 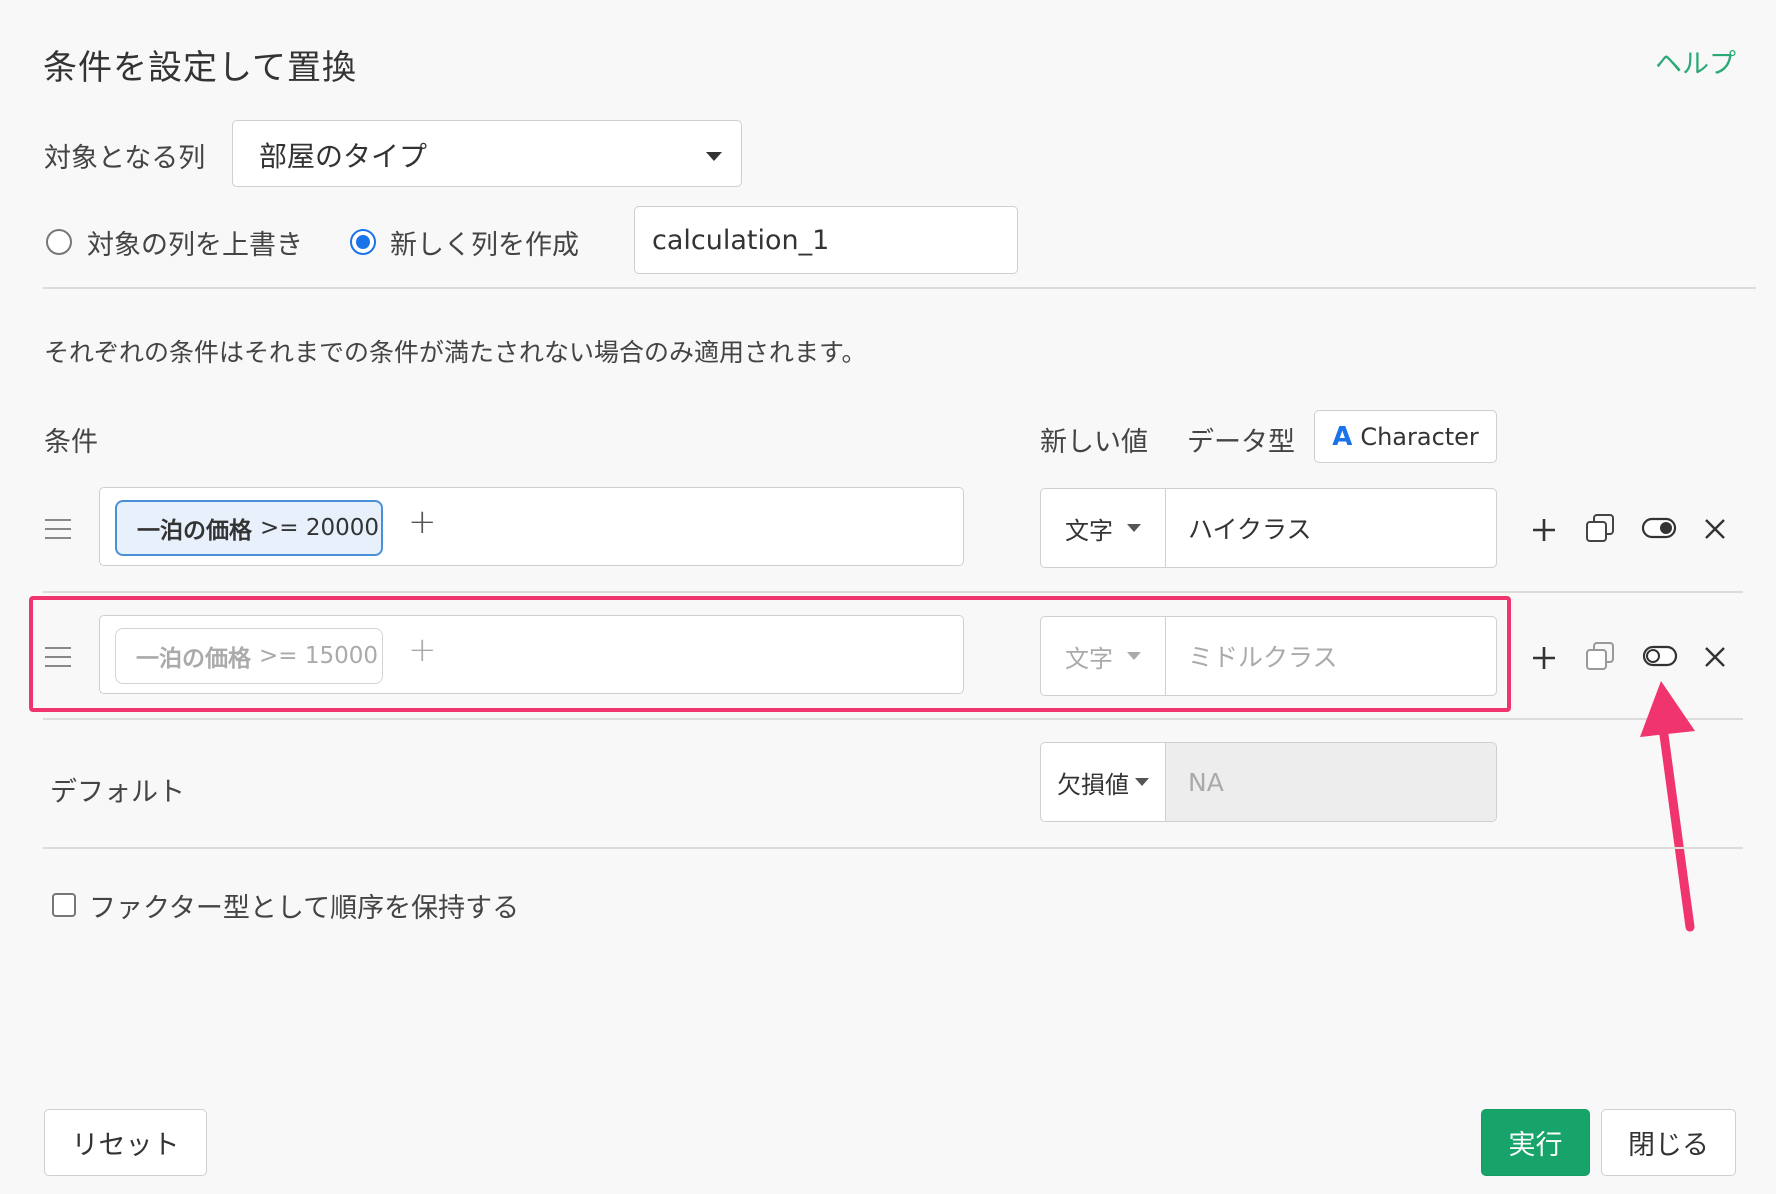 I want to click on condition-header: 条件, so click(x=71, y=442).